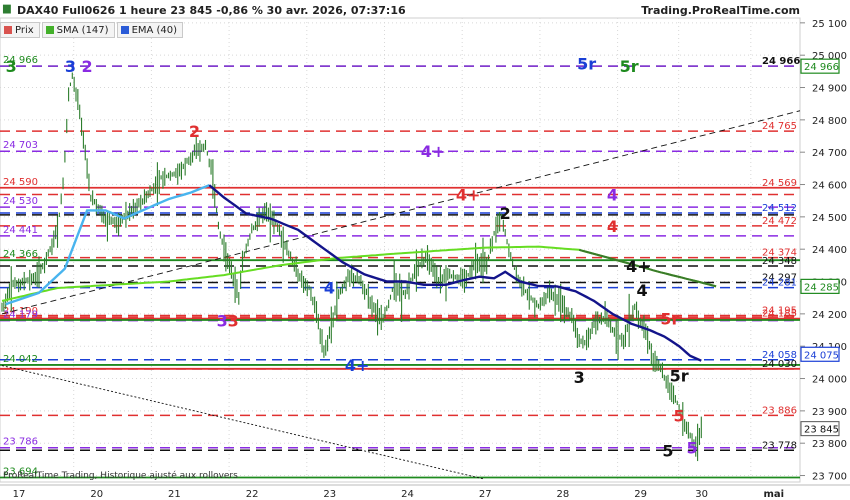 This screenshot has height=500, width=850. I want to click on legend-item-prix: Prix, so click(20, 30).